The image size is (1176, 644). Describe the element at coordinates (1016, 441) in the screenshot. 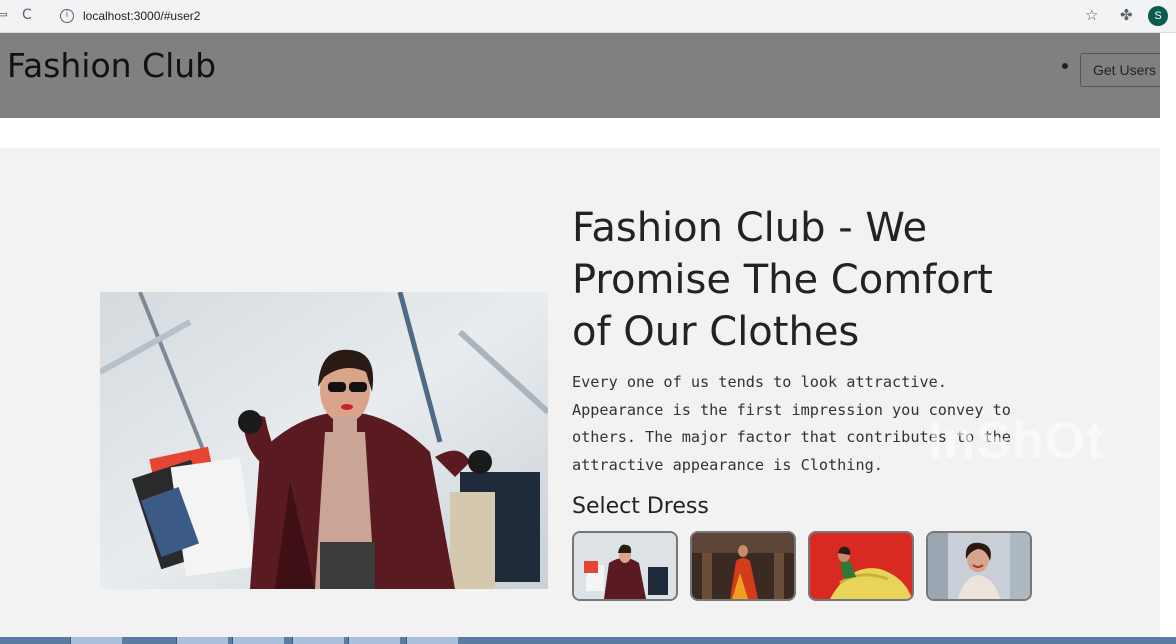

I see `video-watermark: InShOt` at that location.